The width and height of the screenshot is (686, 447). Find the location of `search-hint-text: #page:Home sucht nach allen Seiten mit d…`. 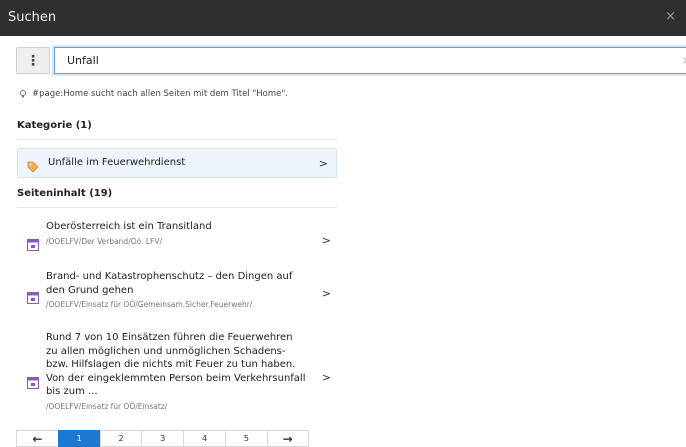

search-hint-text: #page:Home sucht nach allen Seiten mit d… is located at coordinates (160, 94).